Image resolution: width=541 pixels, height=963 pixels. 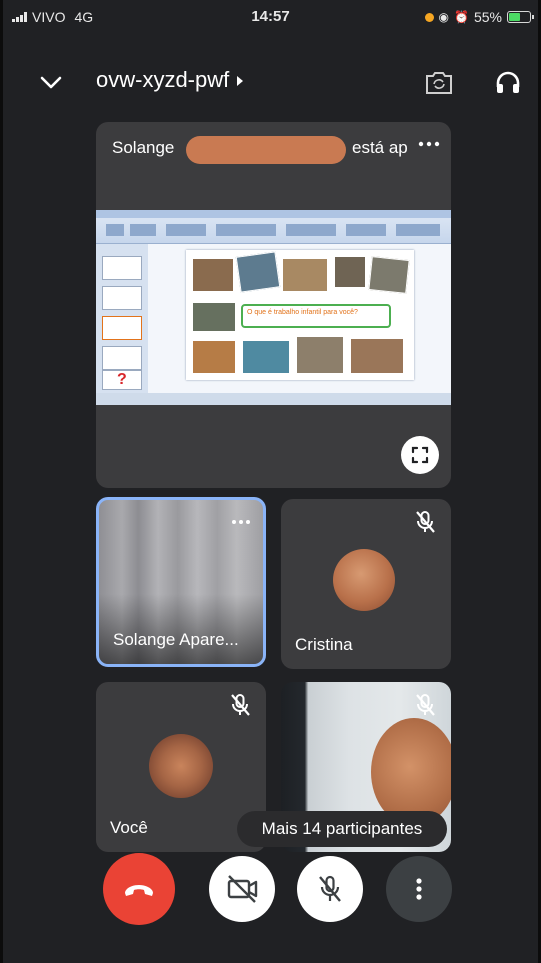 What do you see at coordinates (266, 150) in the screenshot?
I see `redaction-mark` at bounding box center [266, 150].